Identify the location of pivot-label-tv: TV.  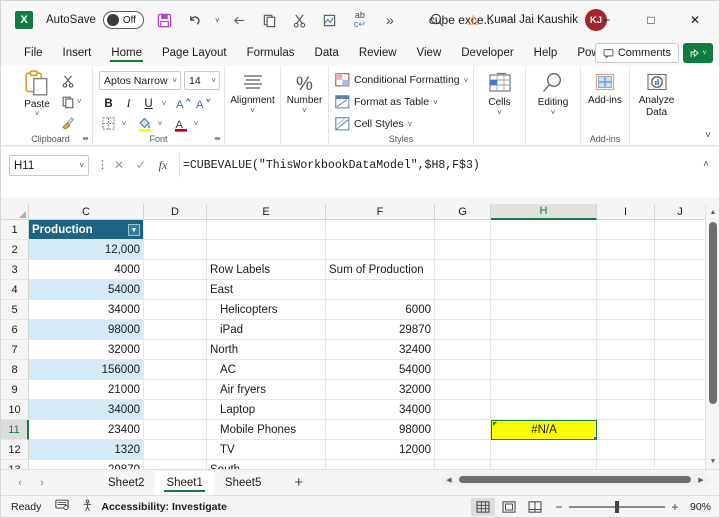
(266, 450).